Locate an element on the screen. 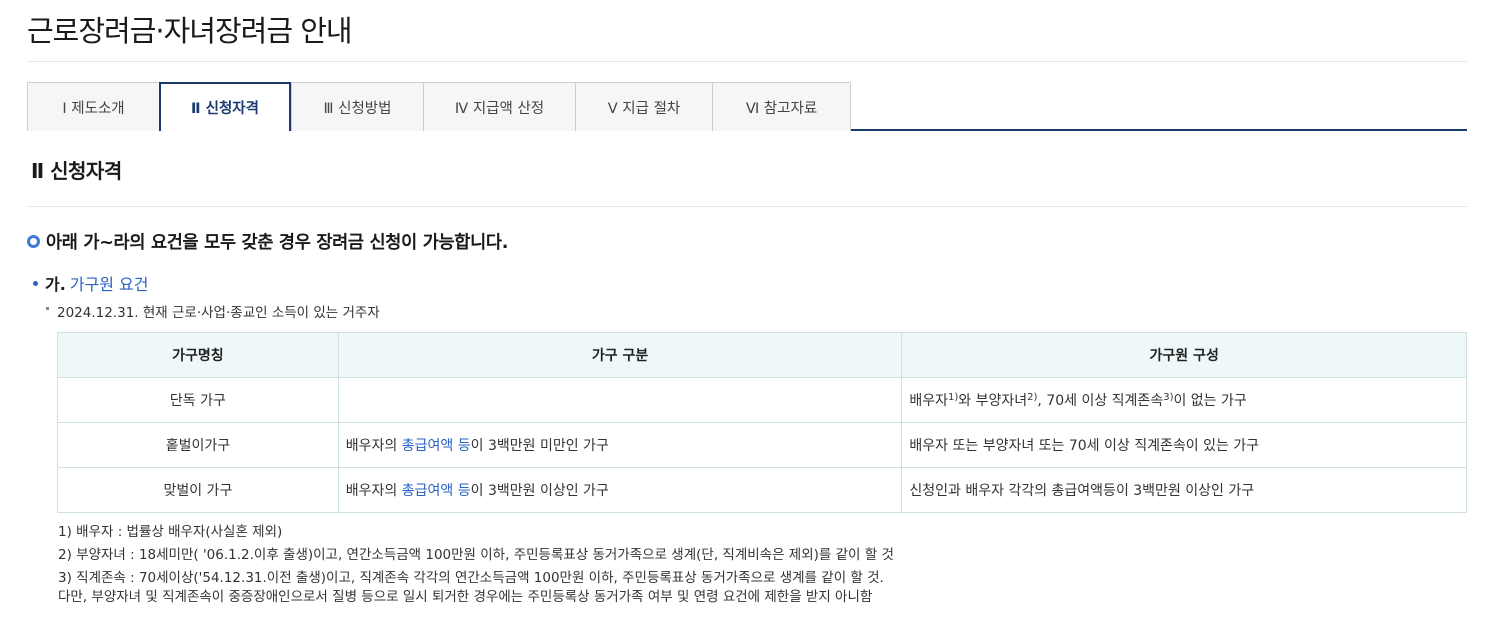 This screenshot has width=1488, height=617. tab-procedure: Ⅴ 지급 절차 is located at coordinates (644, 106).